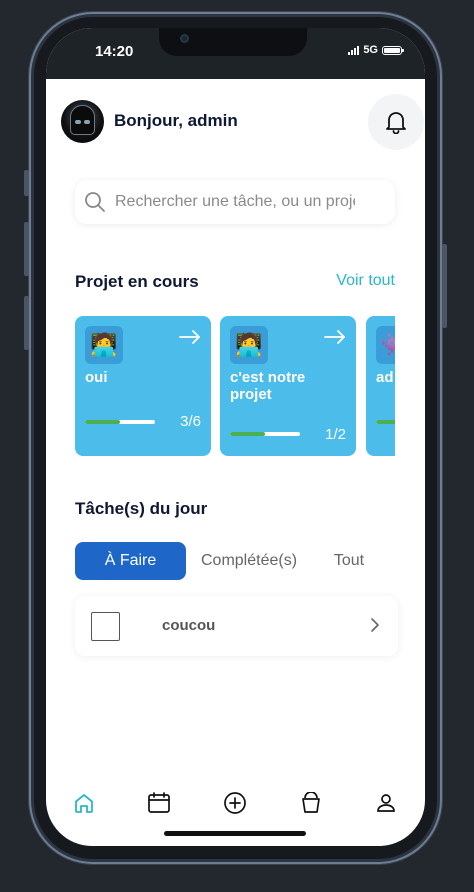 The height and width of the screenshot is (892, 474). I want to click on notch, so click(233, 42).